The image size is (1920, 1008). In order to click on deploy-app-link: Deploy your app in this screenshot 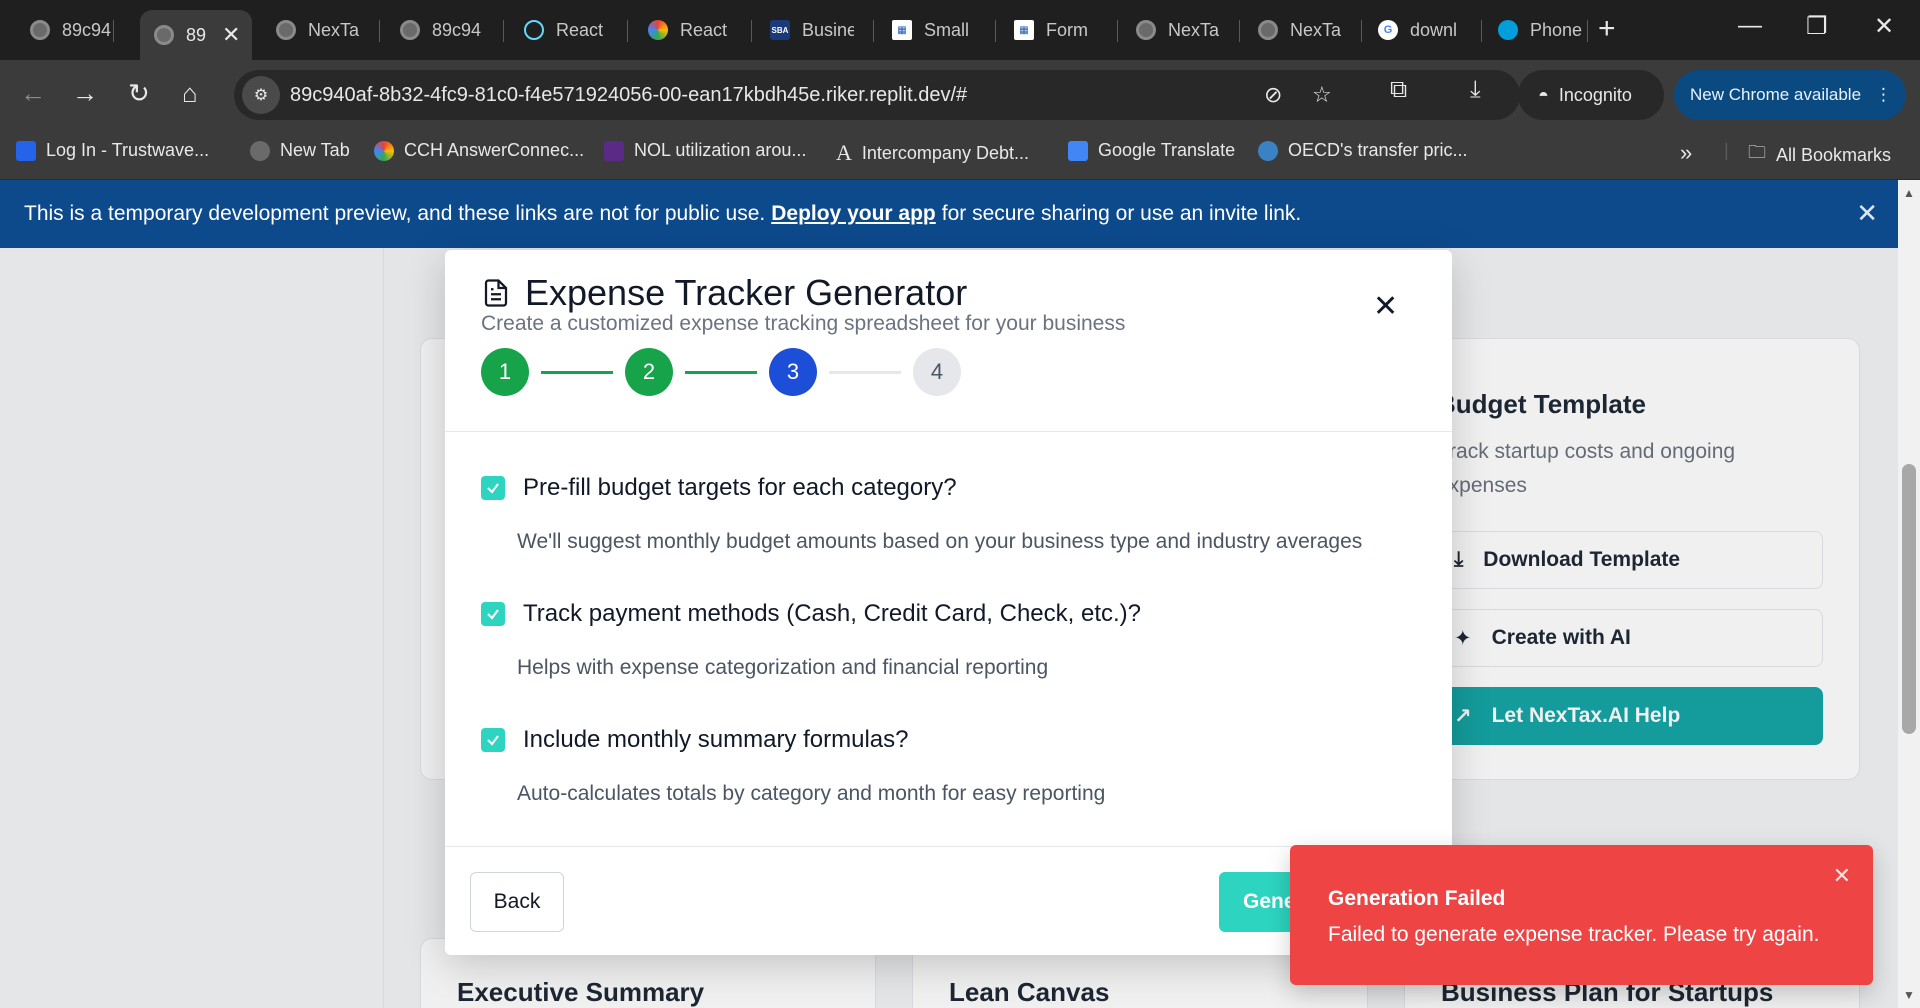, I will do `click(853, 214)`.